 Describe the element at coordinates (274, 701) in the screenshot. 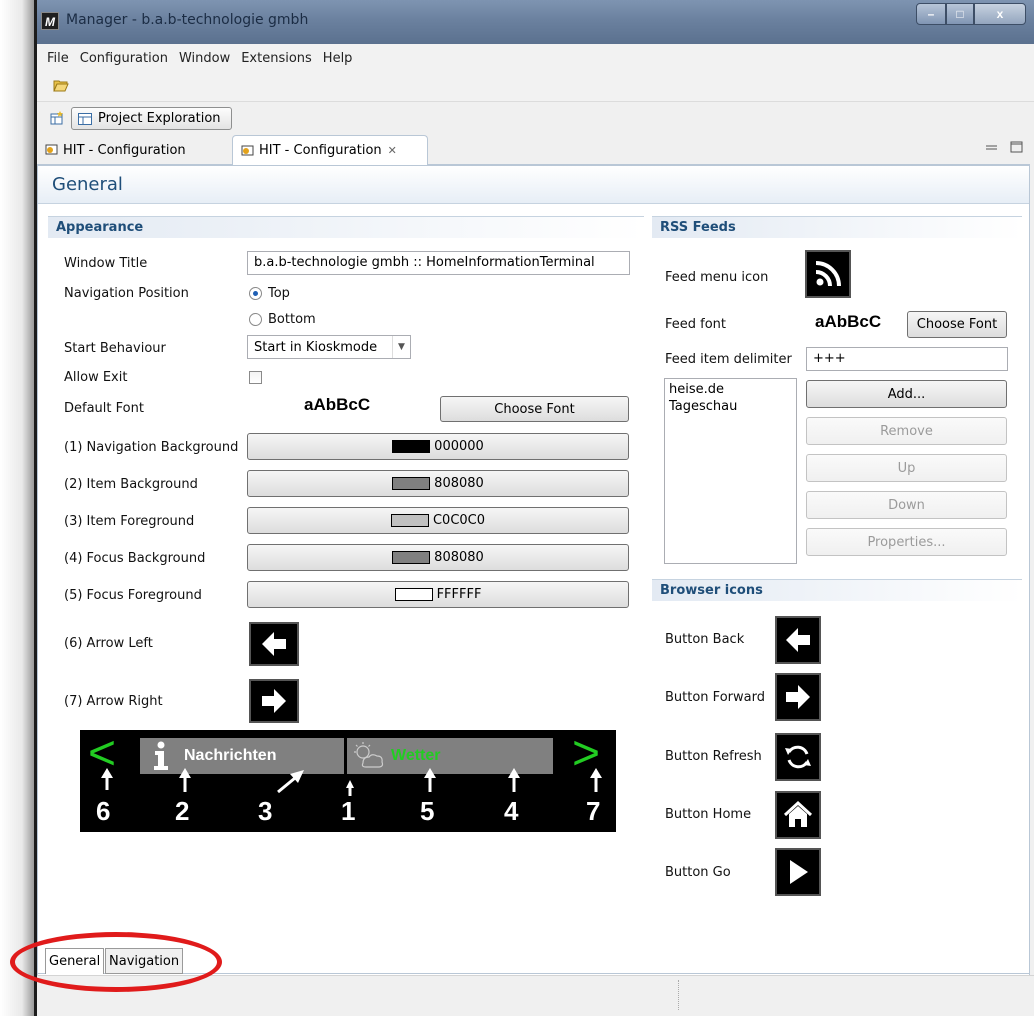

I see `arrow-right-icon-button` at that location.